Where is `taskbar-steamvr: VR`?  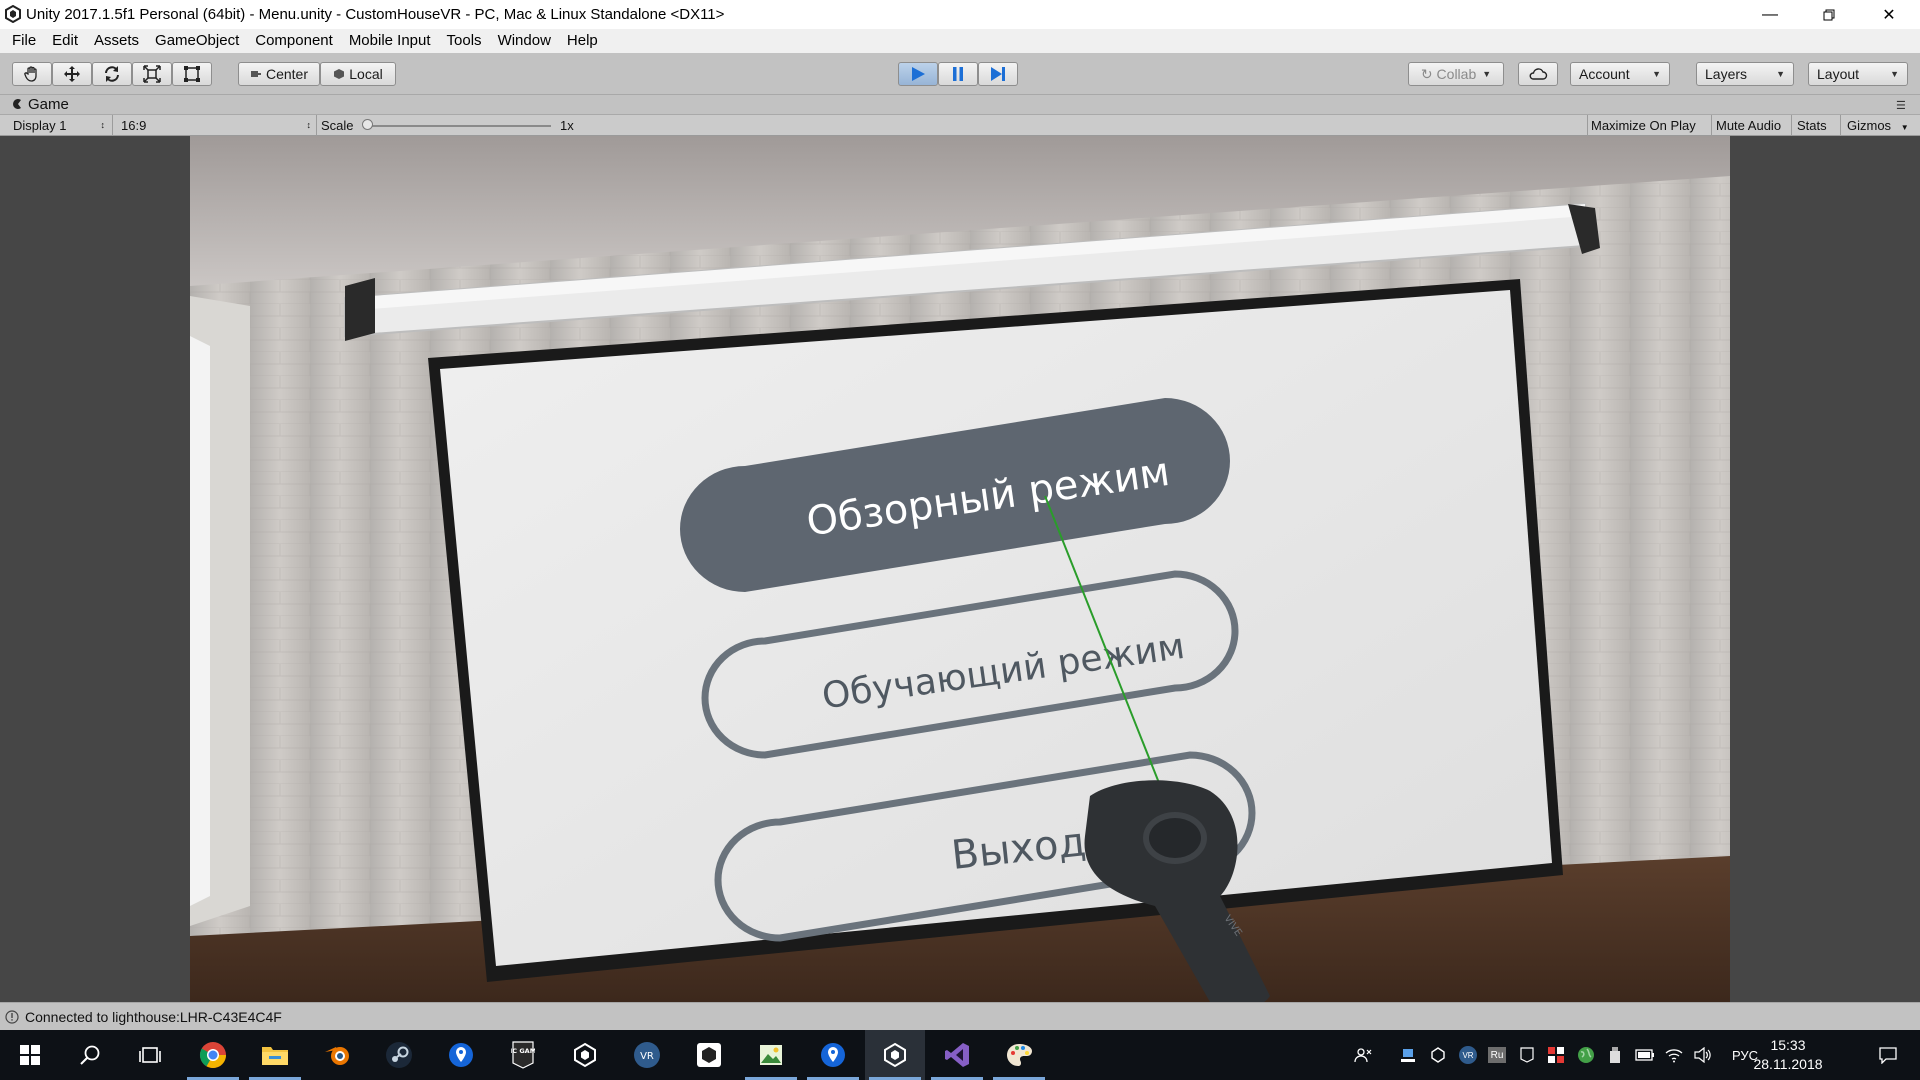 taskbar-steamvr: VR is located at coordinates (647, 1055).